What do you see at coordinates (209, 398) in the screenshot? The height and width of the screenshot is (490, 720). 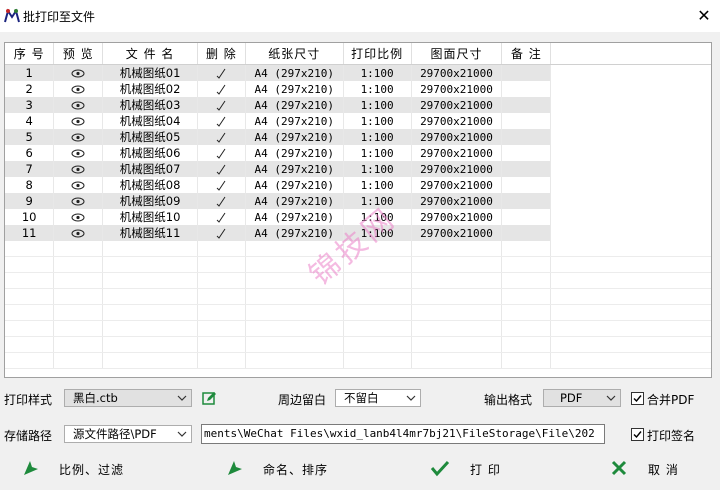 I see `edit-style-icon` at bounding box center [209, 398].